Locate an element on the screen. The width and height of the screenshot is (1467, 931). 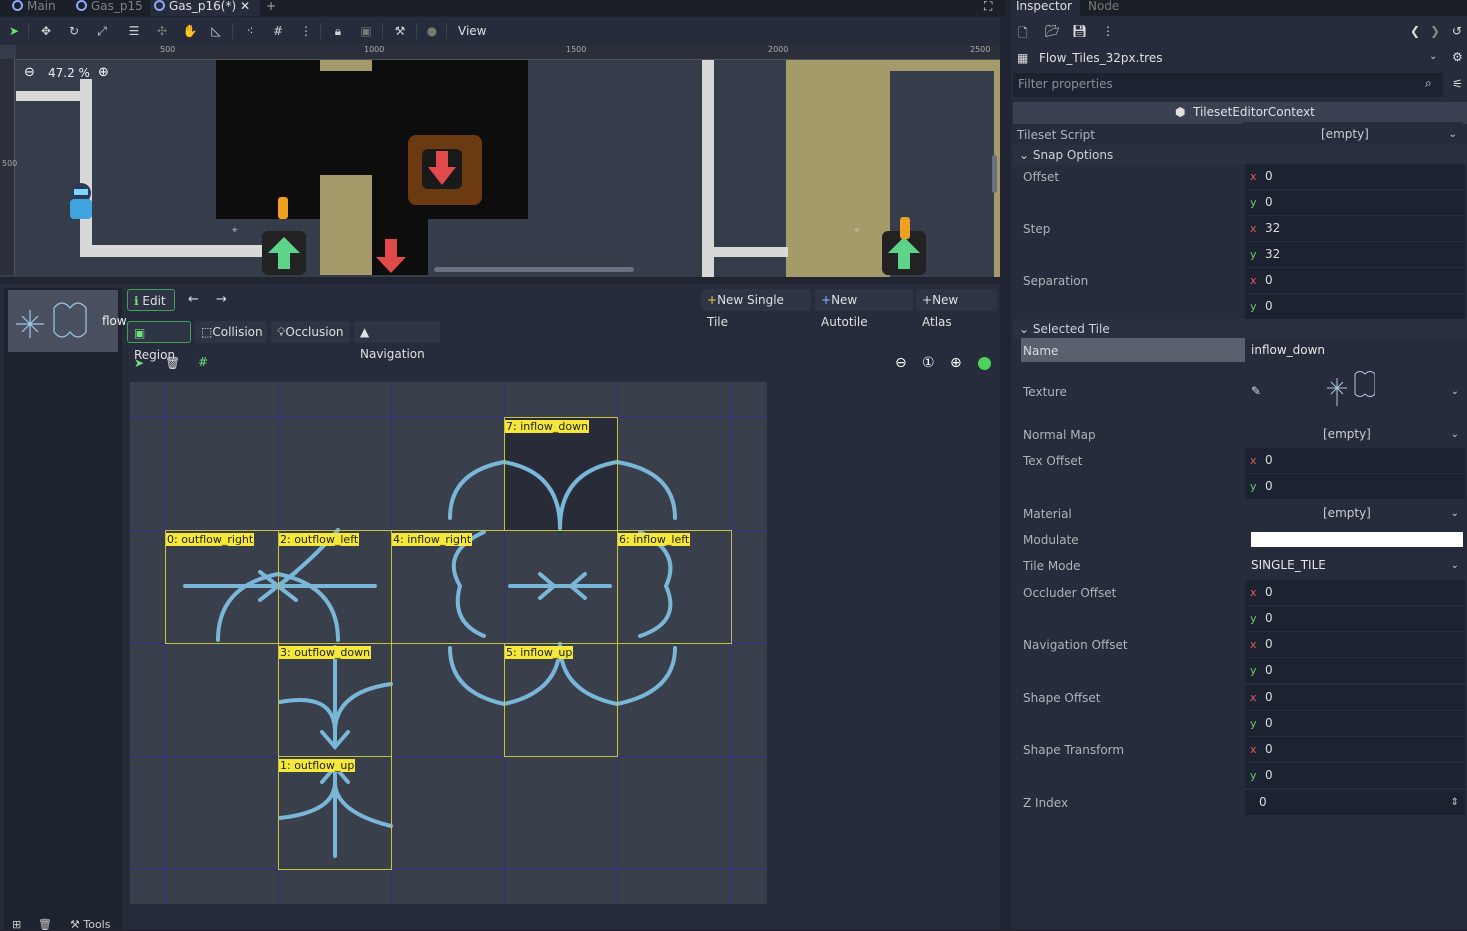
scale-tool-icon: ⤢ is located at coordinates (102, 31).